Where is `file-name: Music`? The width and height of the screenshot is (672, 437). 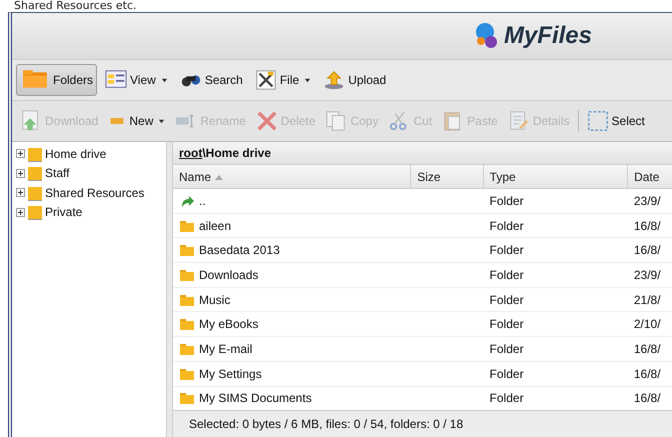
file-name: Music is located at coordinates (214, 299).